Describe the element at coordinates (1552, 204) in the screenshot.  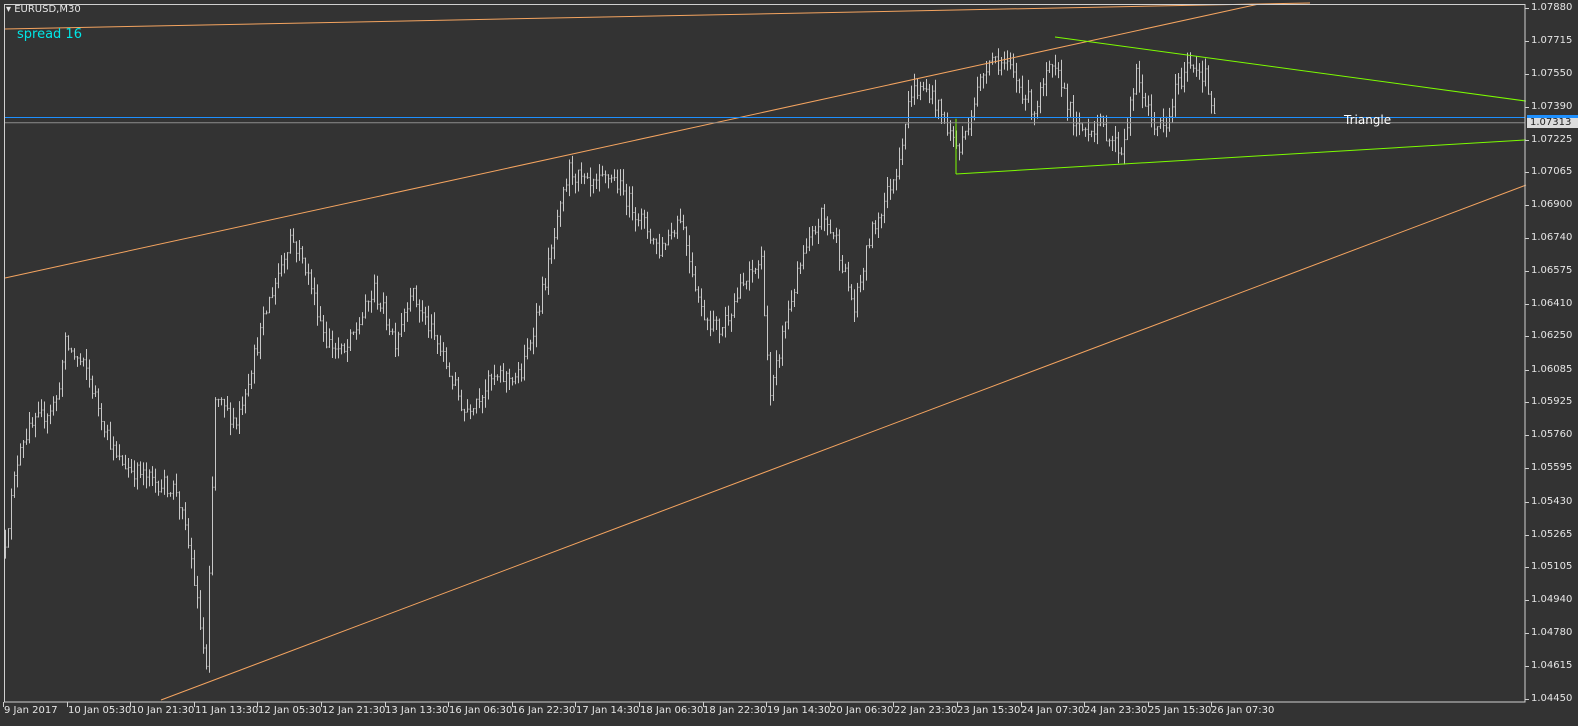
I see `price-tick-label: 1.06900` at that location.